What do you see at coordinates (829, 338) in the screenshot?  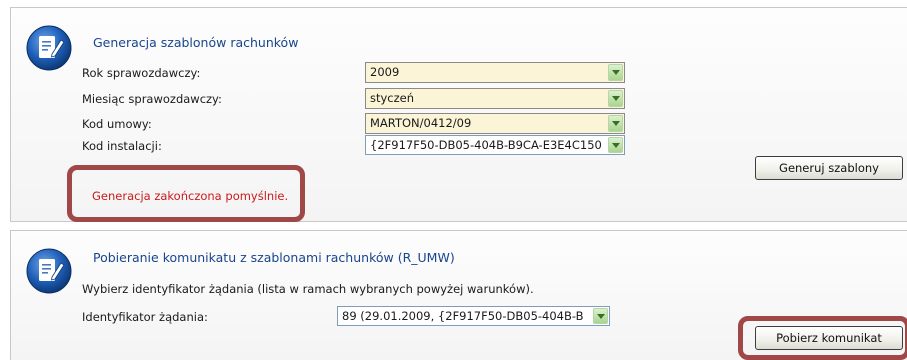 I see `download-message-button: Pobierz komunikat` at bounding box center [829, 338].